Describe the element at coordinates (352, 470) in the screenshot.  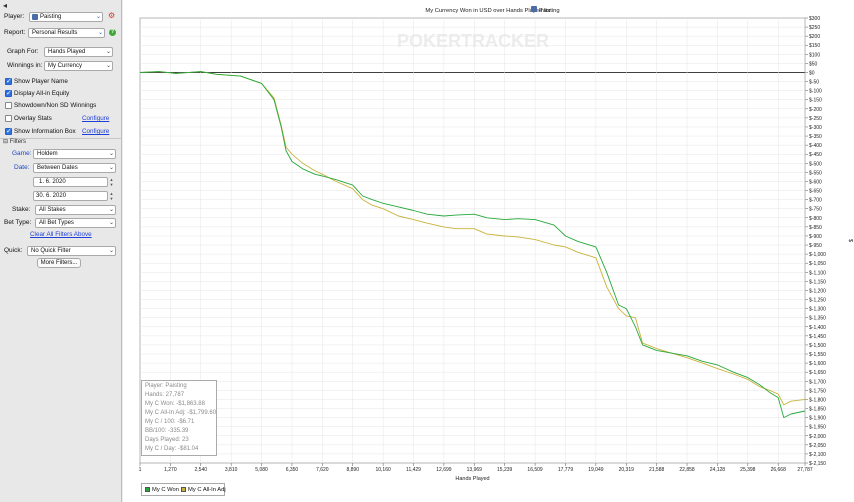
I see `x-tick-label: 8,890` at that location.